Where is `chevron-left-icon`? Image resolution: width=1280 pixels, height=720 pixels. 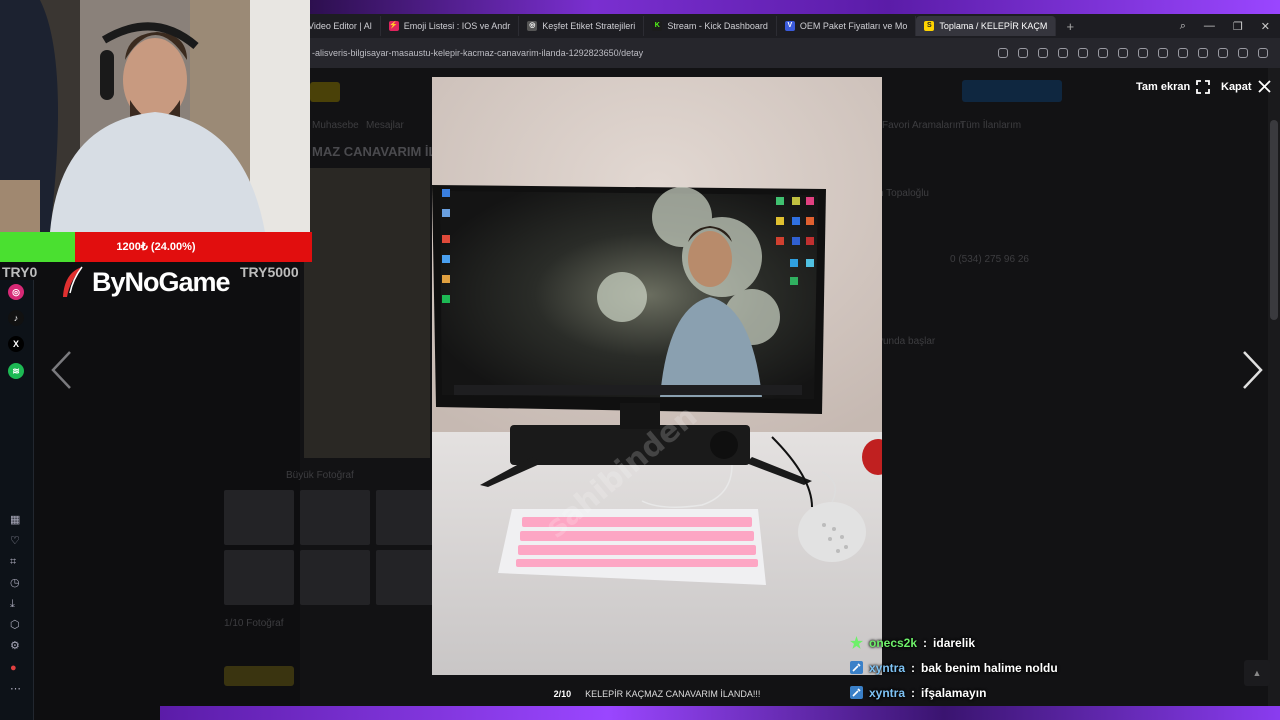 chevron-left-icon is located at coordinates (61, 370).